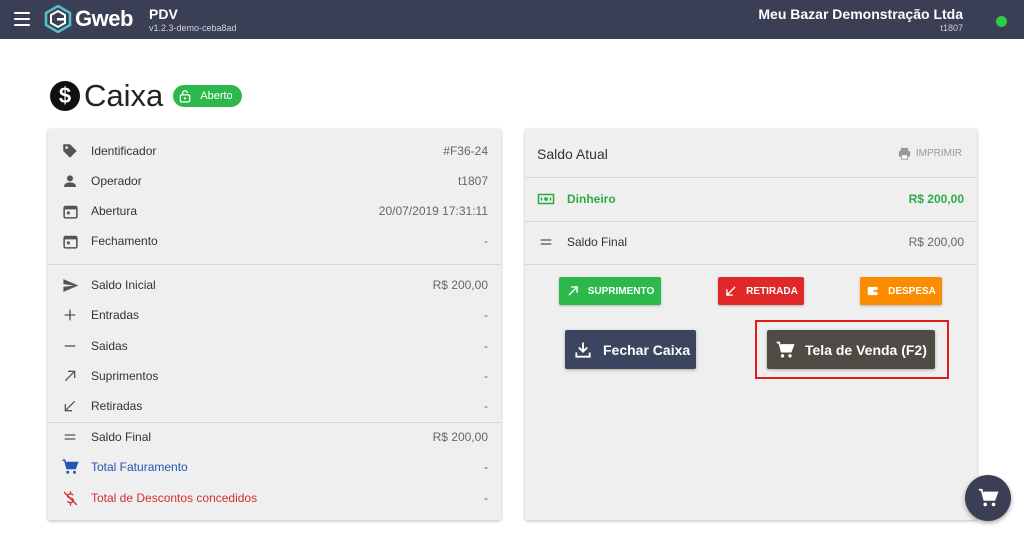 The width and height of the screenshot is (1024, 535). Describe the element at coordinates (125, 376) in the screenshot. I see `detail-label: Suprimentos` at that location.